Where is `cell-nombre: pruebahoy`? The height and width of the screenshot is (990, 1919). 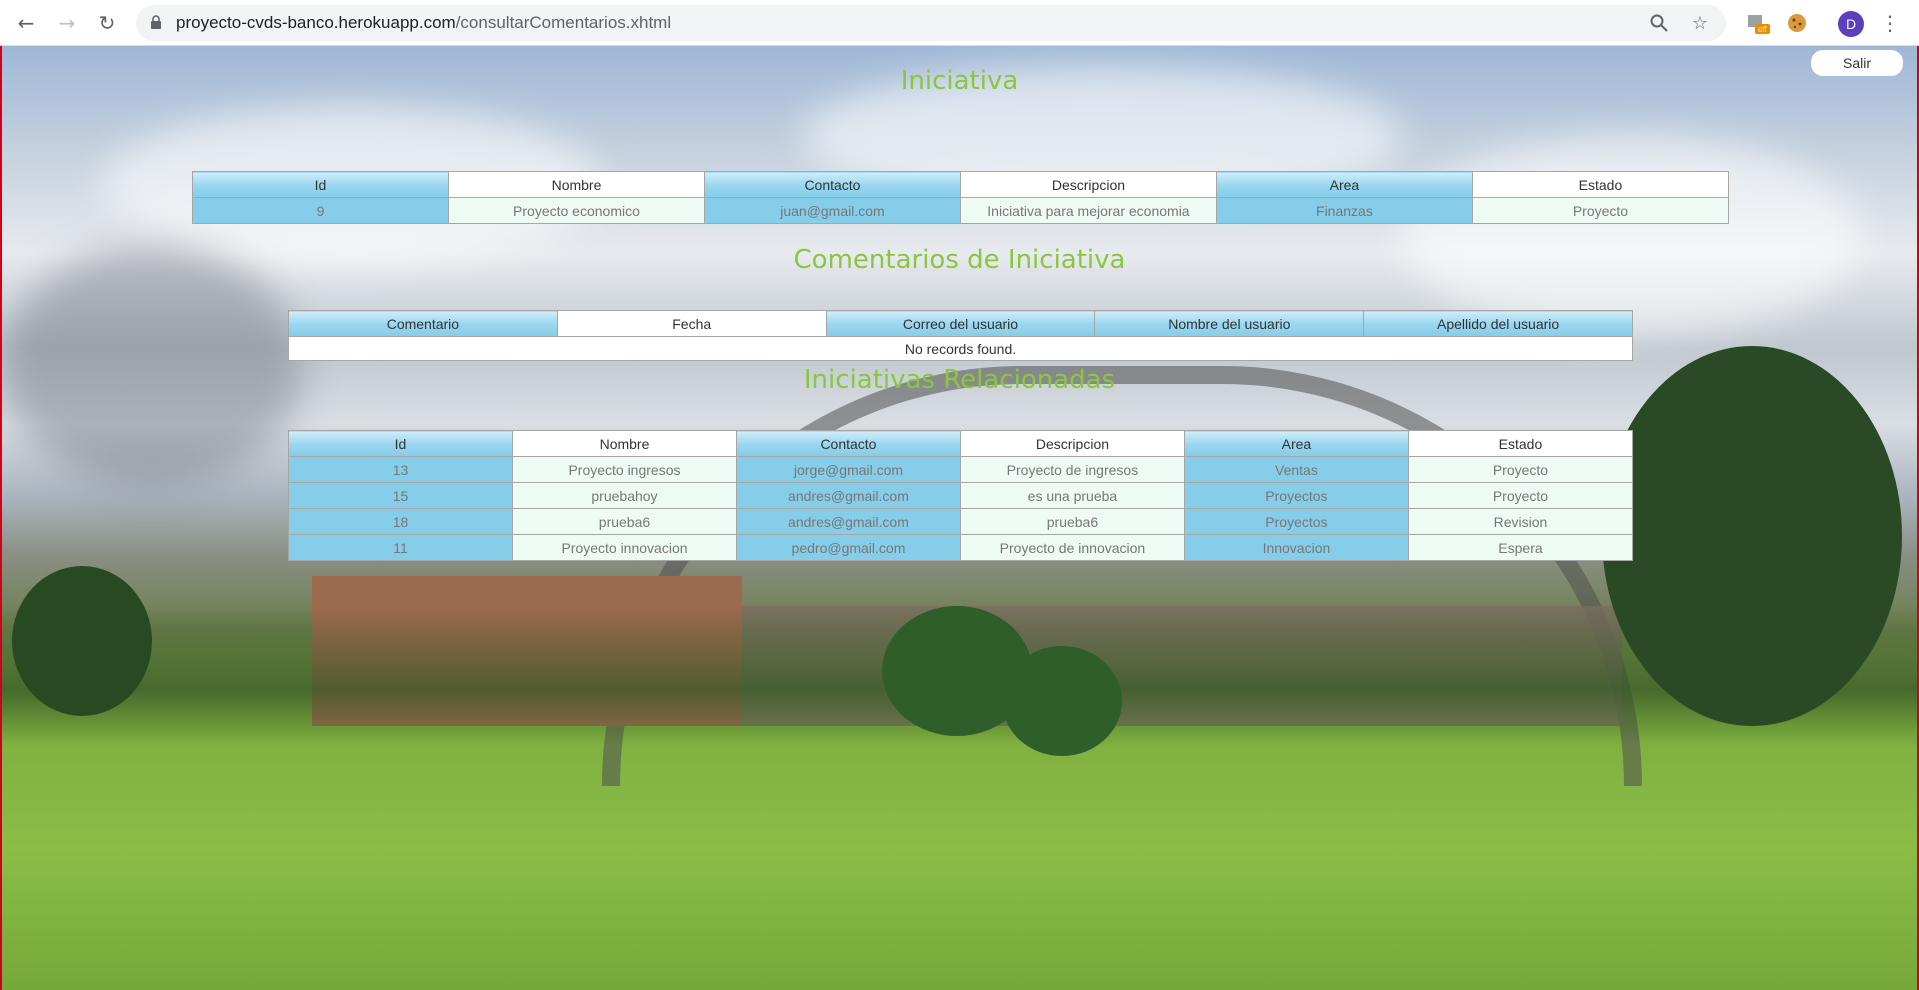
cell-nombre: pruebahoy is located at coordinates (624, 495).